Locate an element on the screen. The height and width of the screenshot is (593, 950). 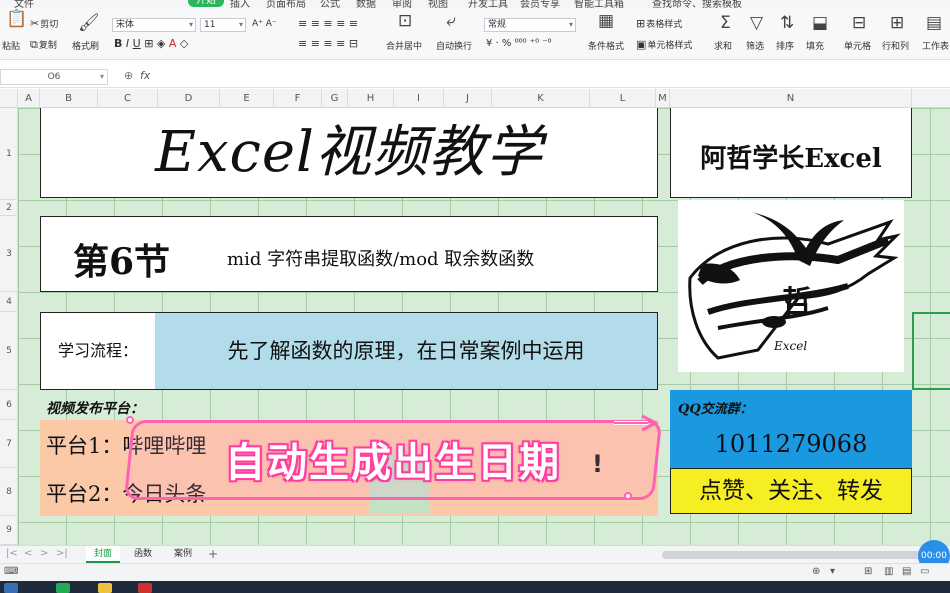
menu-review: 审阅 is located at coordinates (402, 4).